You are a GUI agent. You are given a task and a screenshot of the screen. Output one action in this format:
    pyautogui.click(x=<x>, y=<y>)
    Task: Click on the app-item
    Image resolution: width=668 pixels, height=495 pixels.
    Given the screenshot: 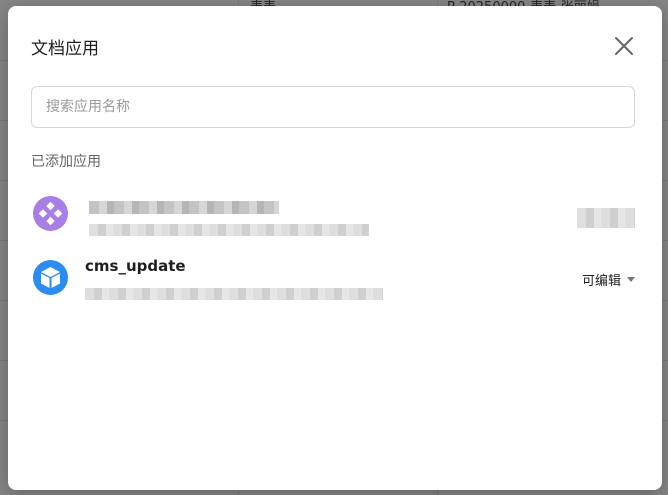 What is the action you would take?
    pyautogui.click(x=333, y=218)
    